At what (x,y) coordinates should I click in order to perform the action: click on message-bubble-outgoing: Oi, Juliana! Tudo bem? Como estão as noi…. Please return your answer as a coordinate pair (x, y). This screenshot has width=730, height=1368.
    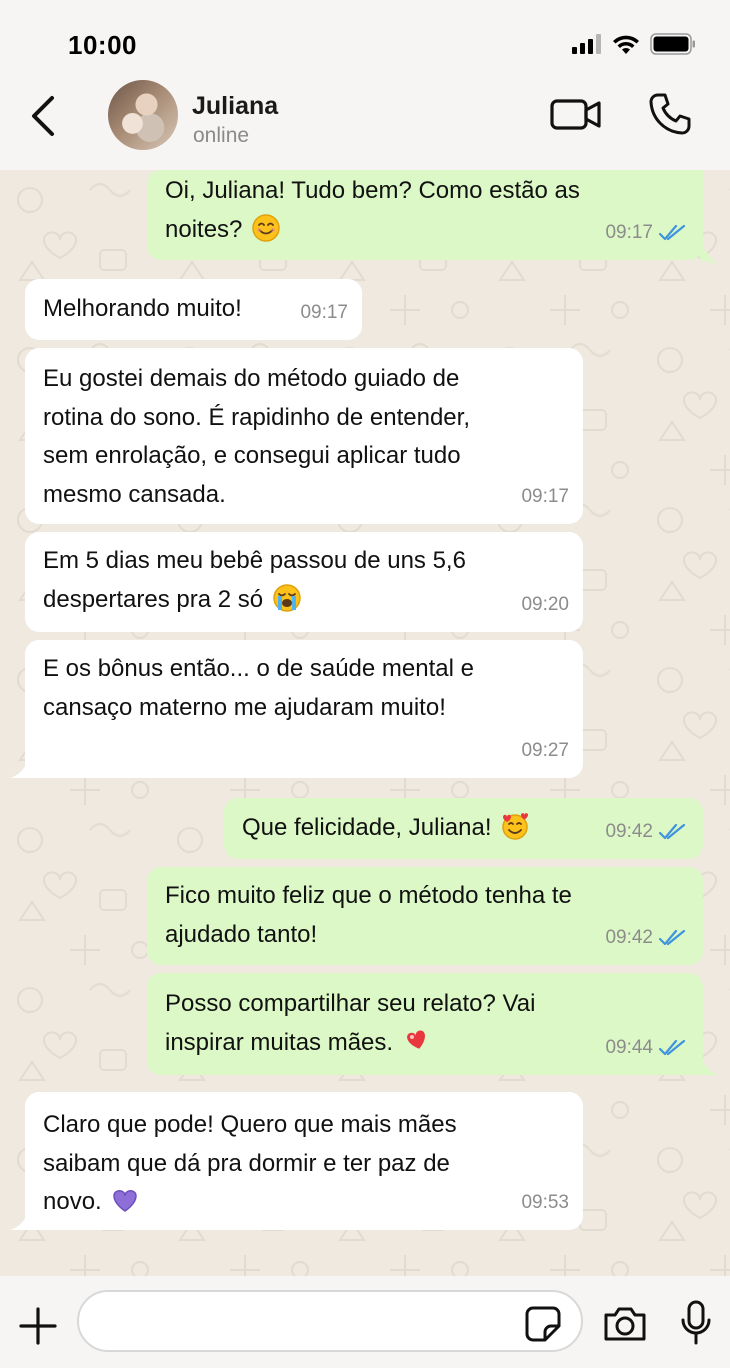
    Looking at the image, I should click on (425, 215).